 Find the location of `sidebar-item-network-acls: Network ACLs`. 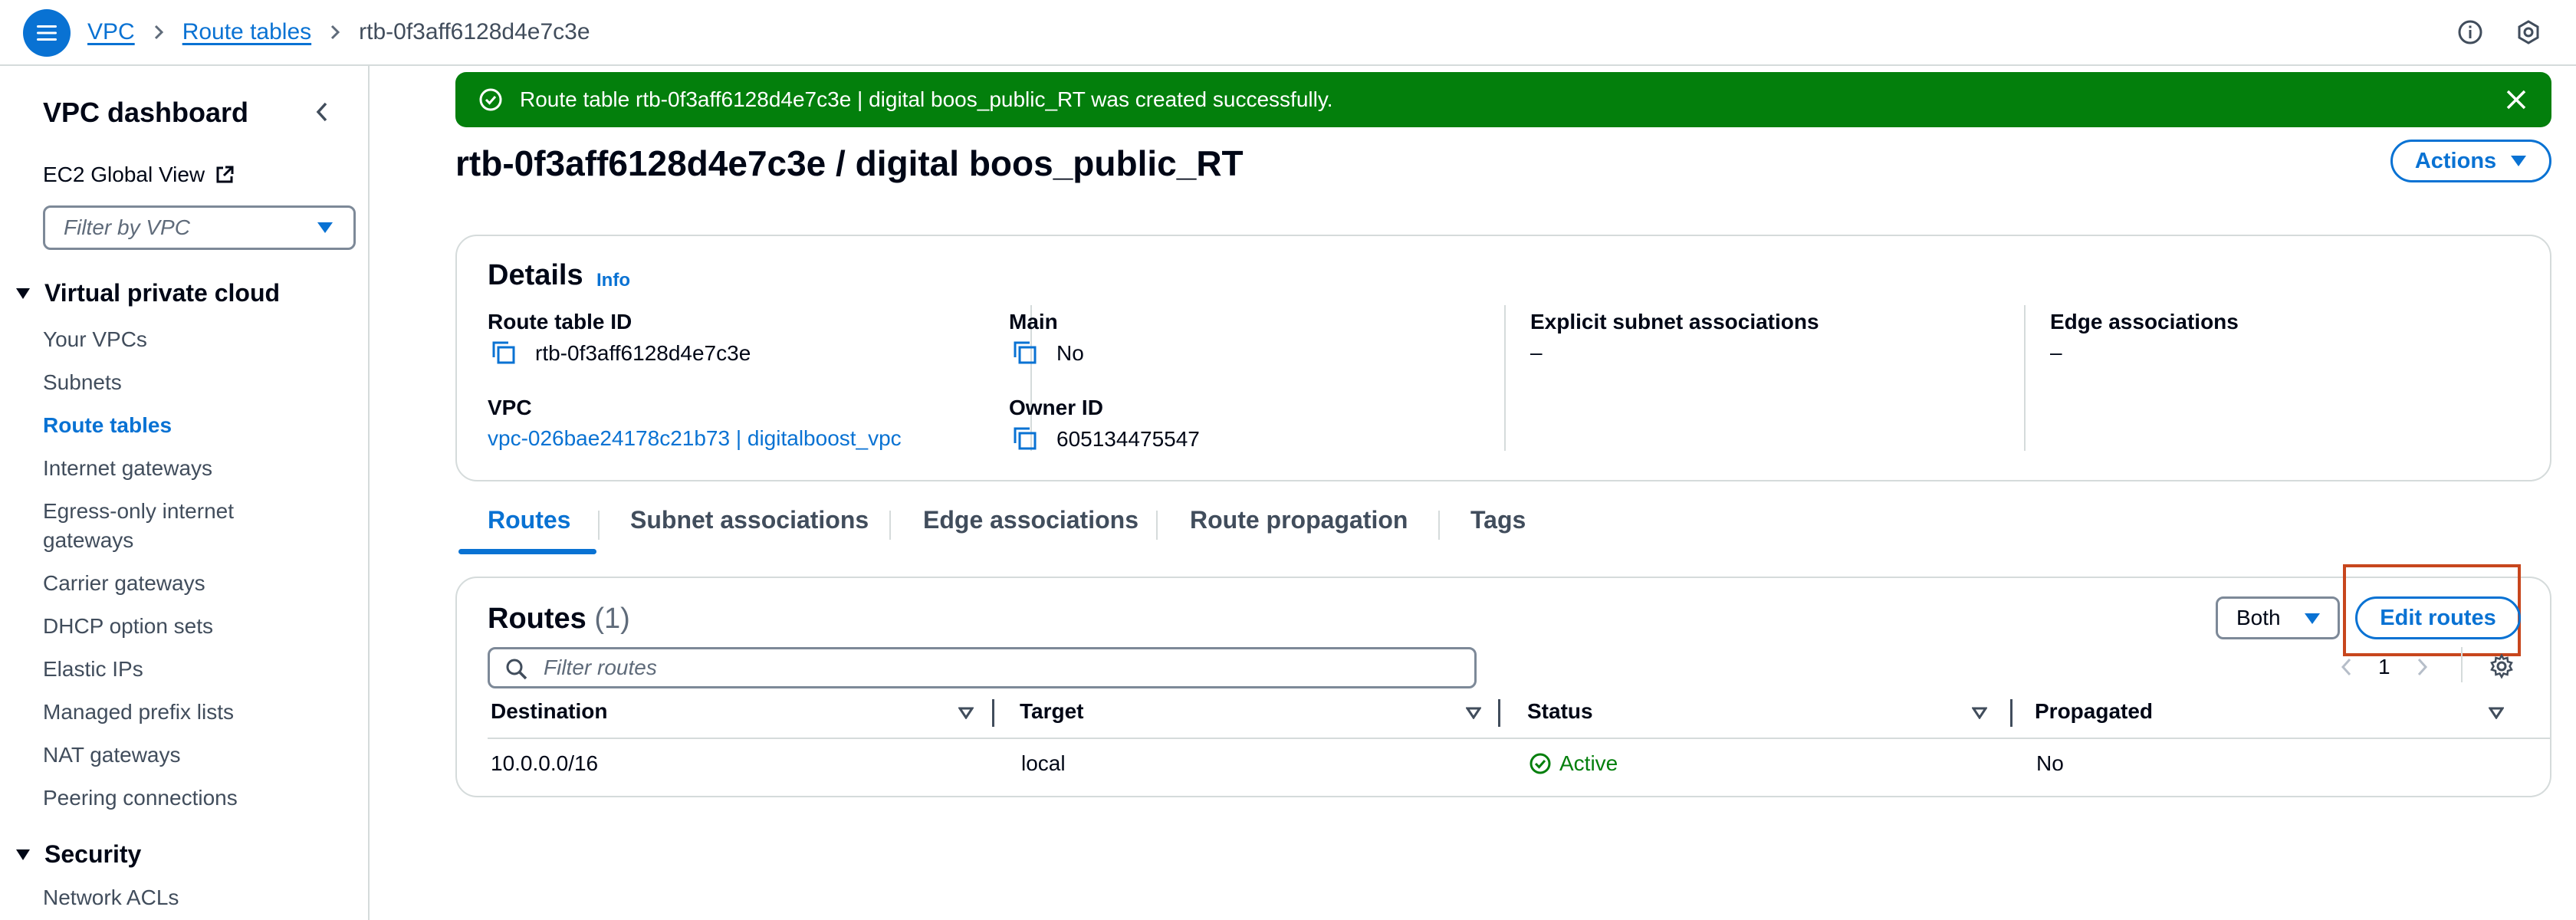

sidebar-item-network-acls: Network ACLs is located at coordinates (181, 898).